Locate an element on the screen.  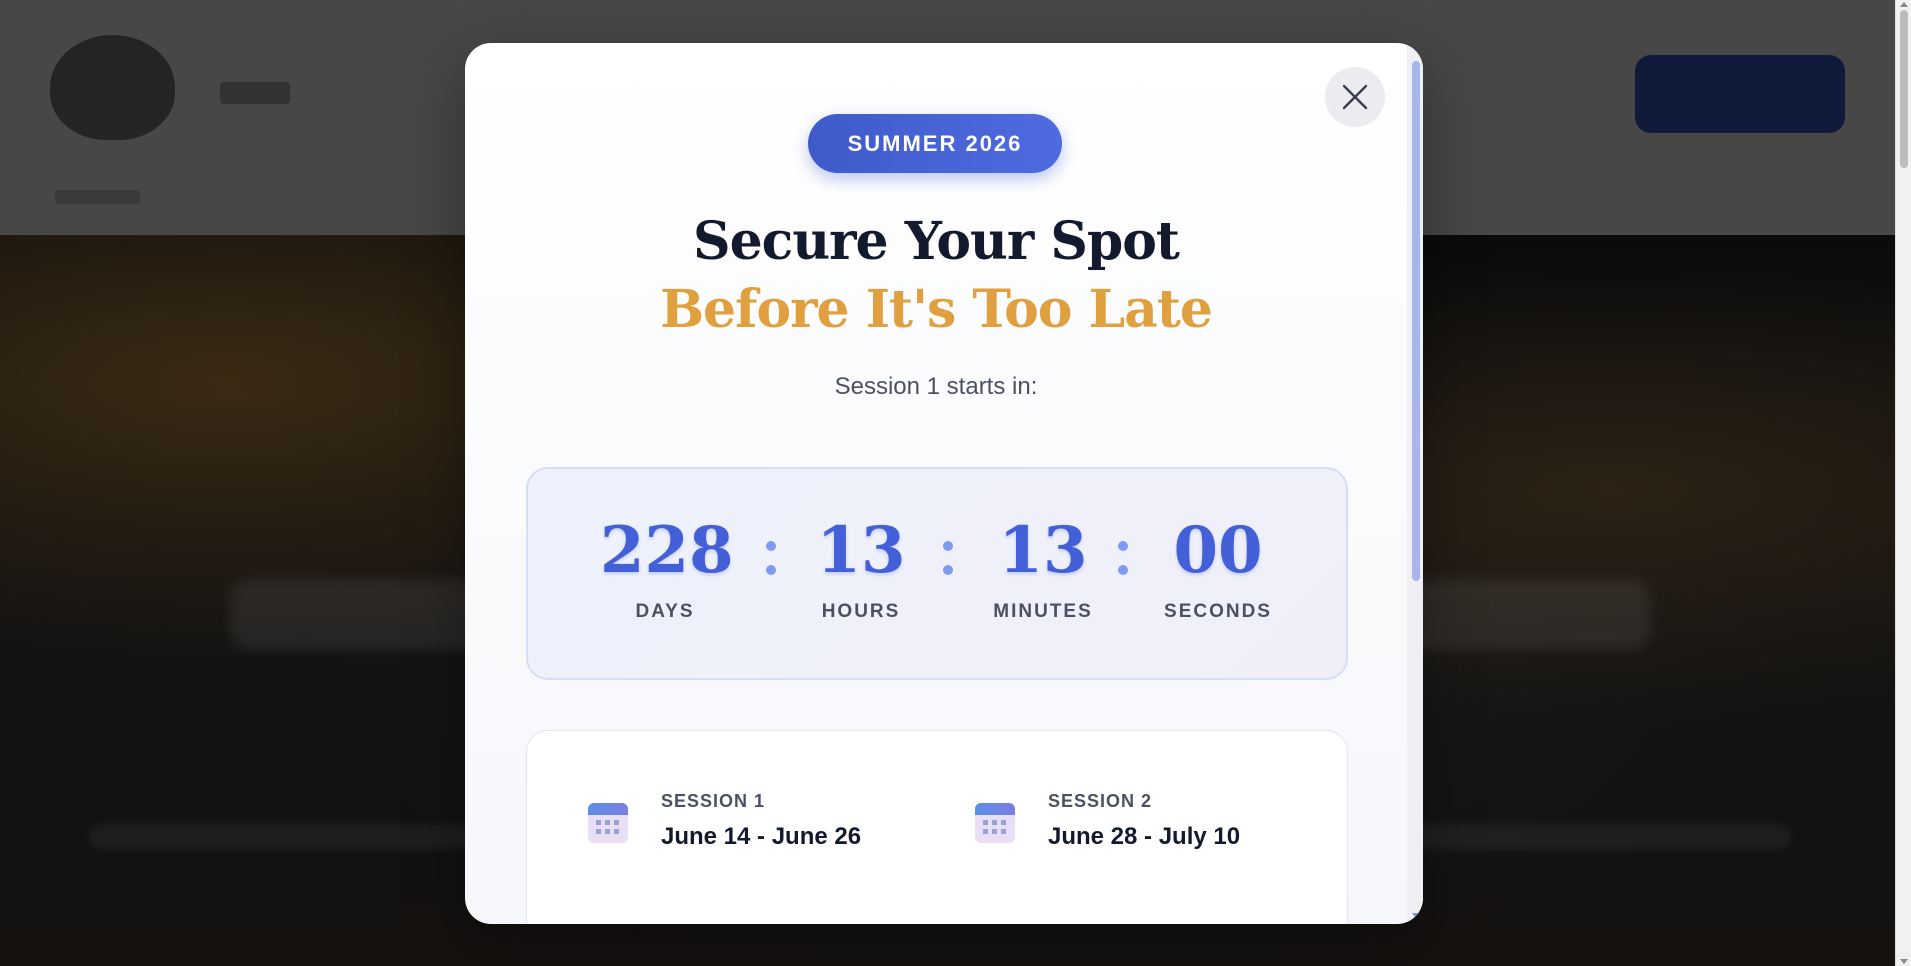
countdown-seconds-value: 00 is located at coordinates (1218, 550).